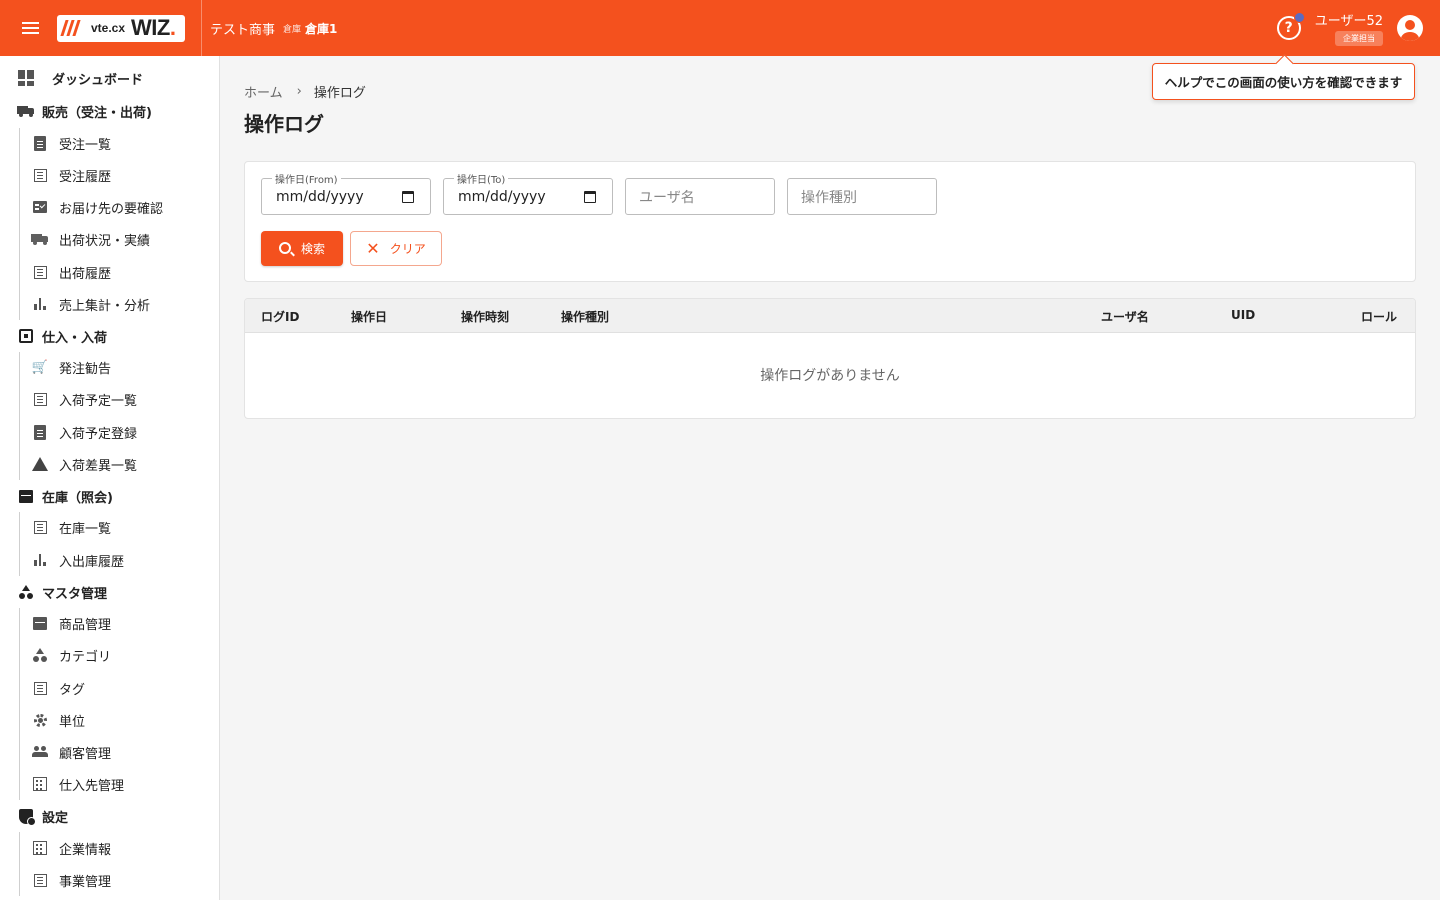 Image resolution: width=1440 pixels, height=900 pixels. I want to click on operation-type-input: 操作種別, so click(862, 196).